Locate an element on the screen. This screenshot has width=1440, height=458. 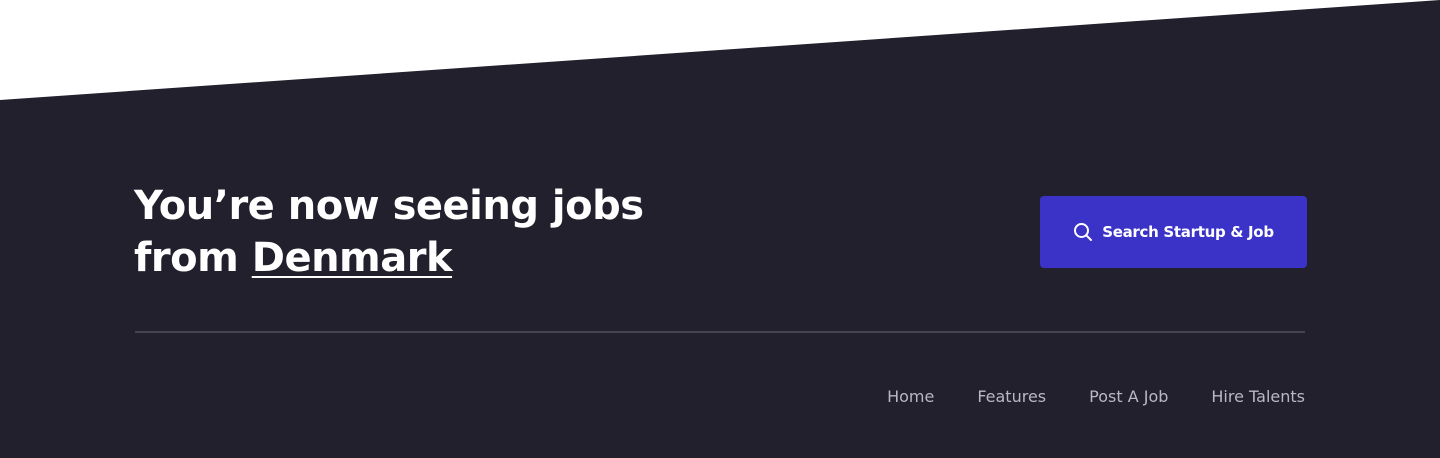
section-divider is located at coordinates (720, 332).